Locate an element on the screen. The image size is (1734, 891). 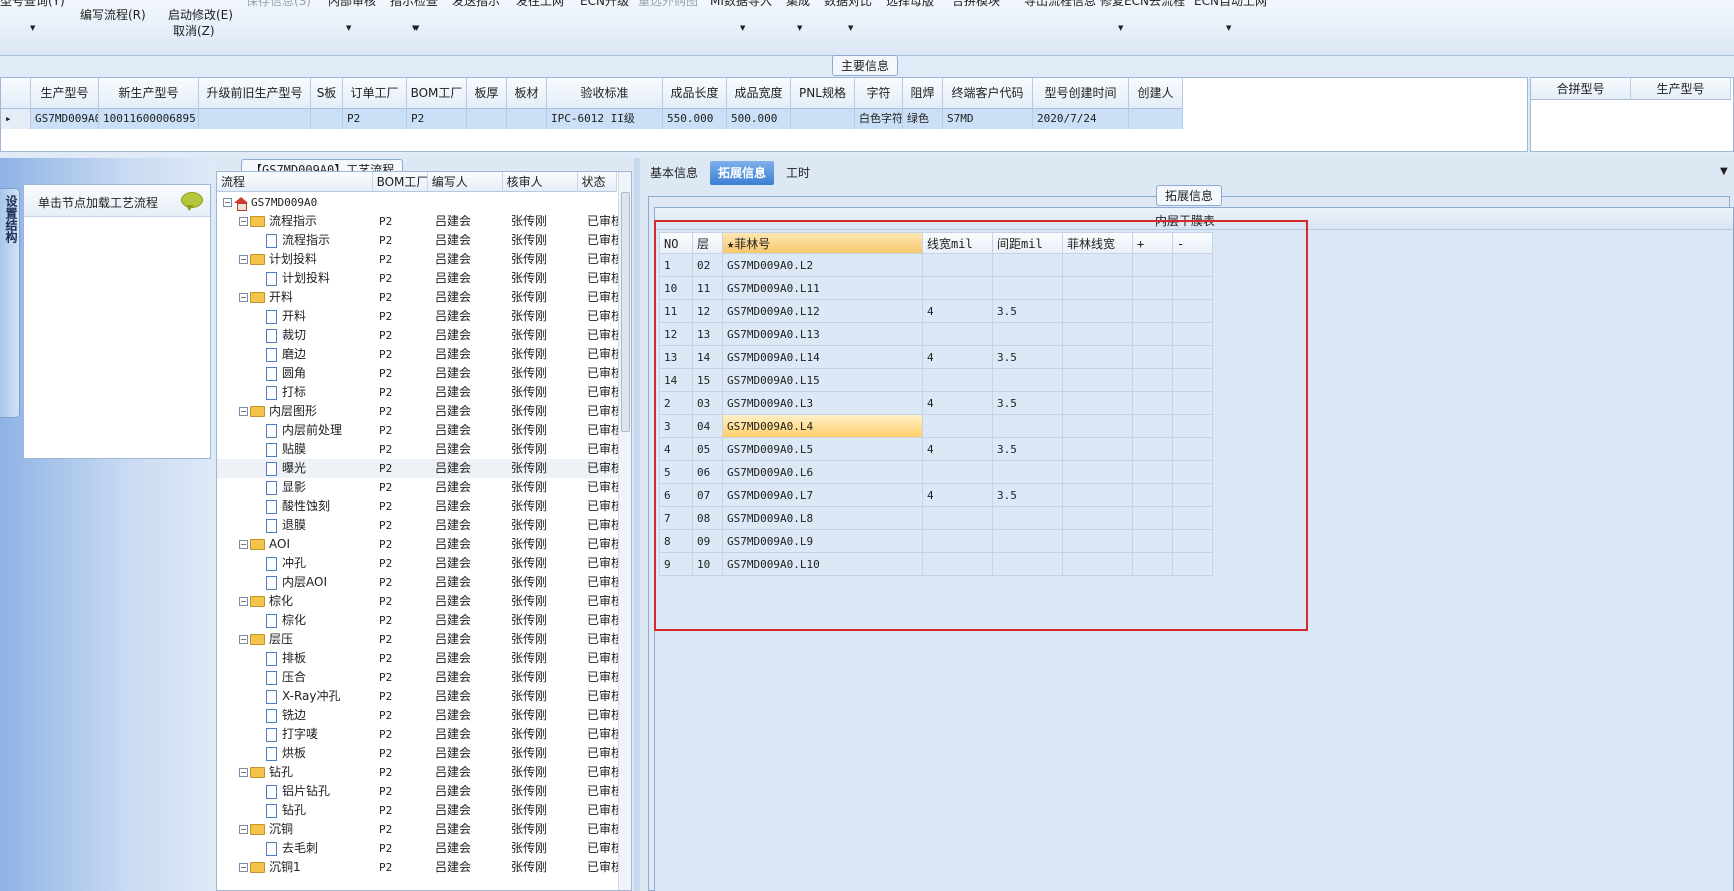
tree-row: − AOI P2 吕建会 张传刚 已审核 is located at coordinates (420, 544).